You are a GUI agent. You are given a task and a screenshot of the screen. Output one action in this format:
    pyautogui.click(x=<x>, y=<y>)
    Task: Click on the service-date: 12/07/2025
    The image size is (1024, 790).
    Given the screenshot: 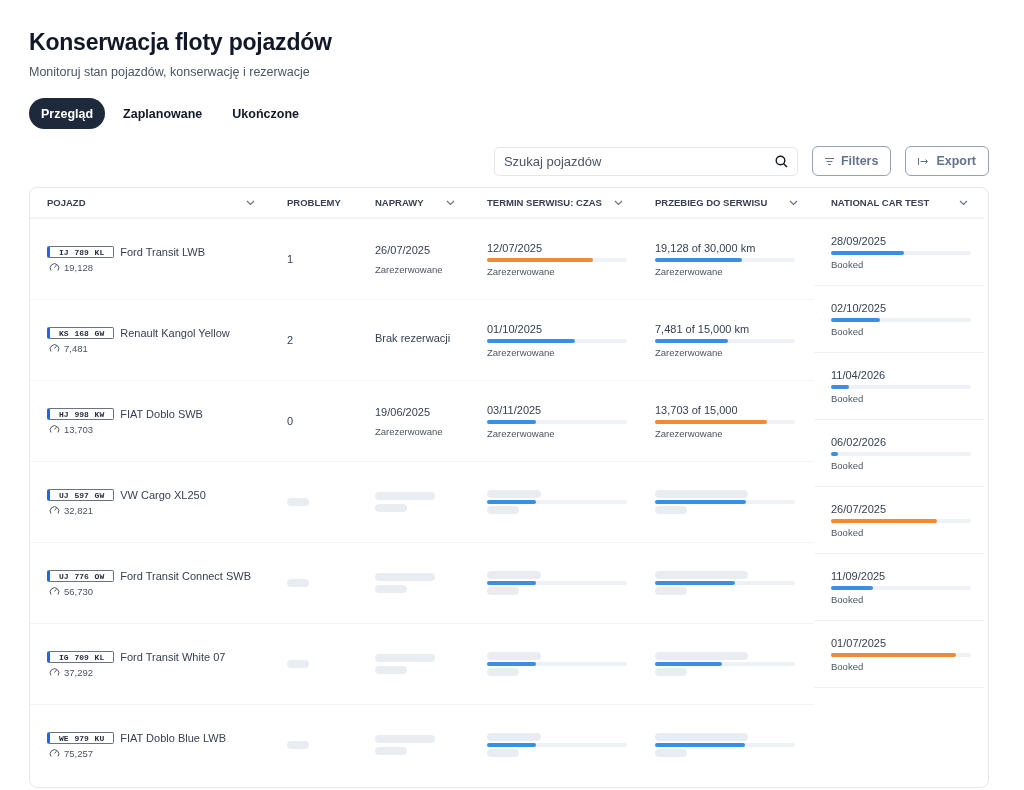 What is the action you would take?
    pyautogui.click(x=515, y=247)
    